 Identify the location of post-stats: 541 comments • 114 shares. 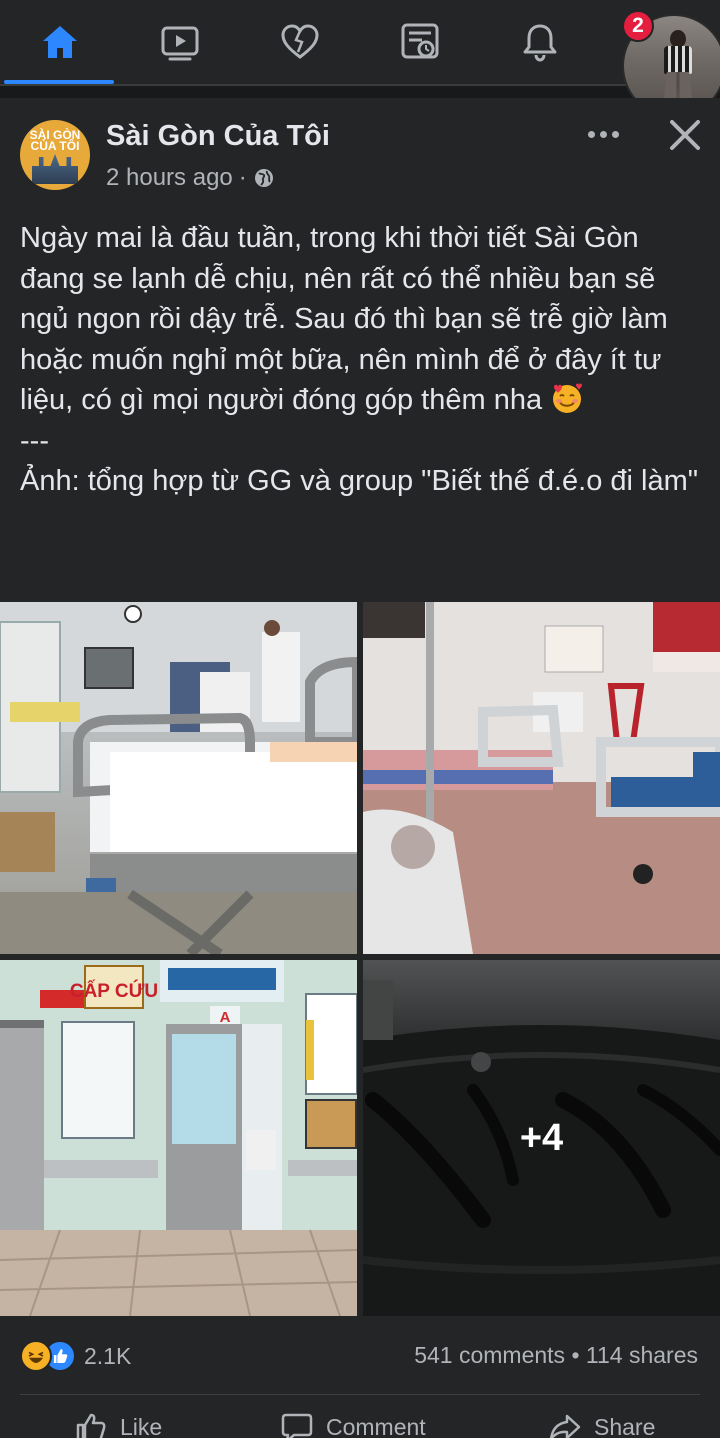
(556, 1355).